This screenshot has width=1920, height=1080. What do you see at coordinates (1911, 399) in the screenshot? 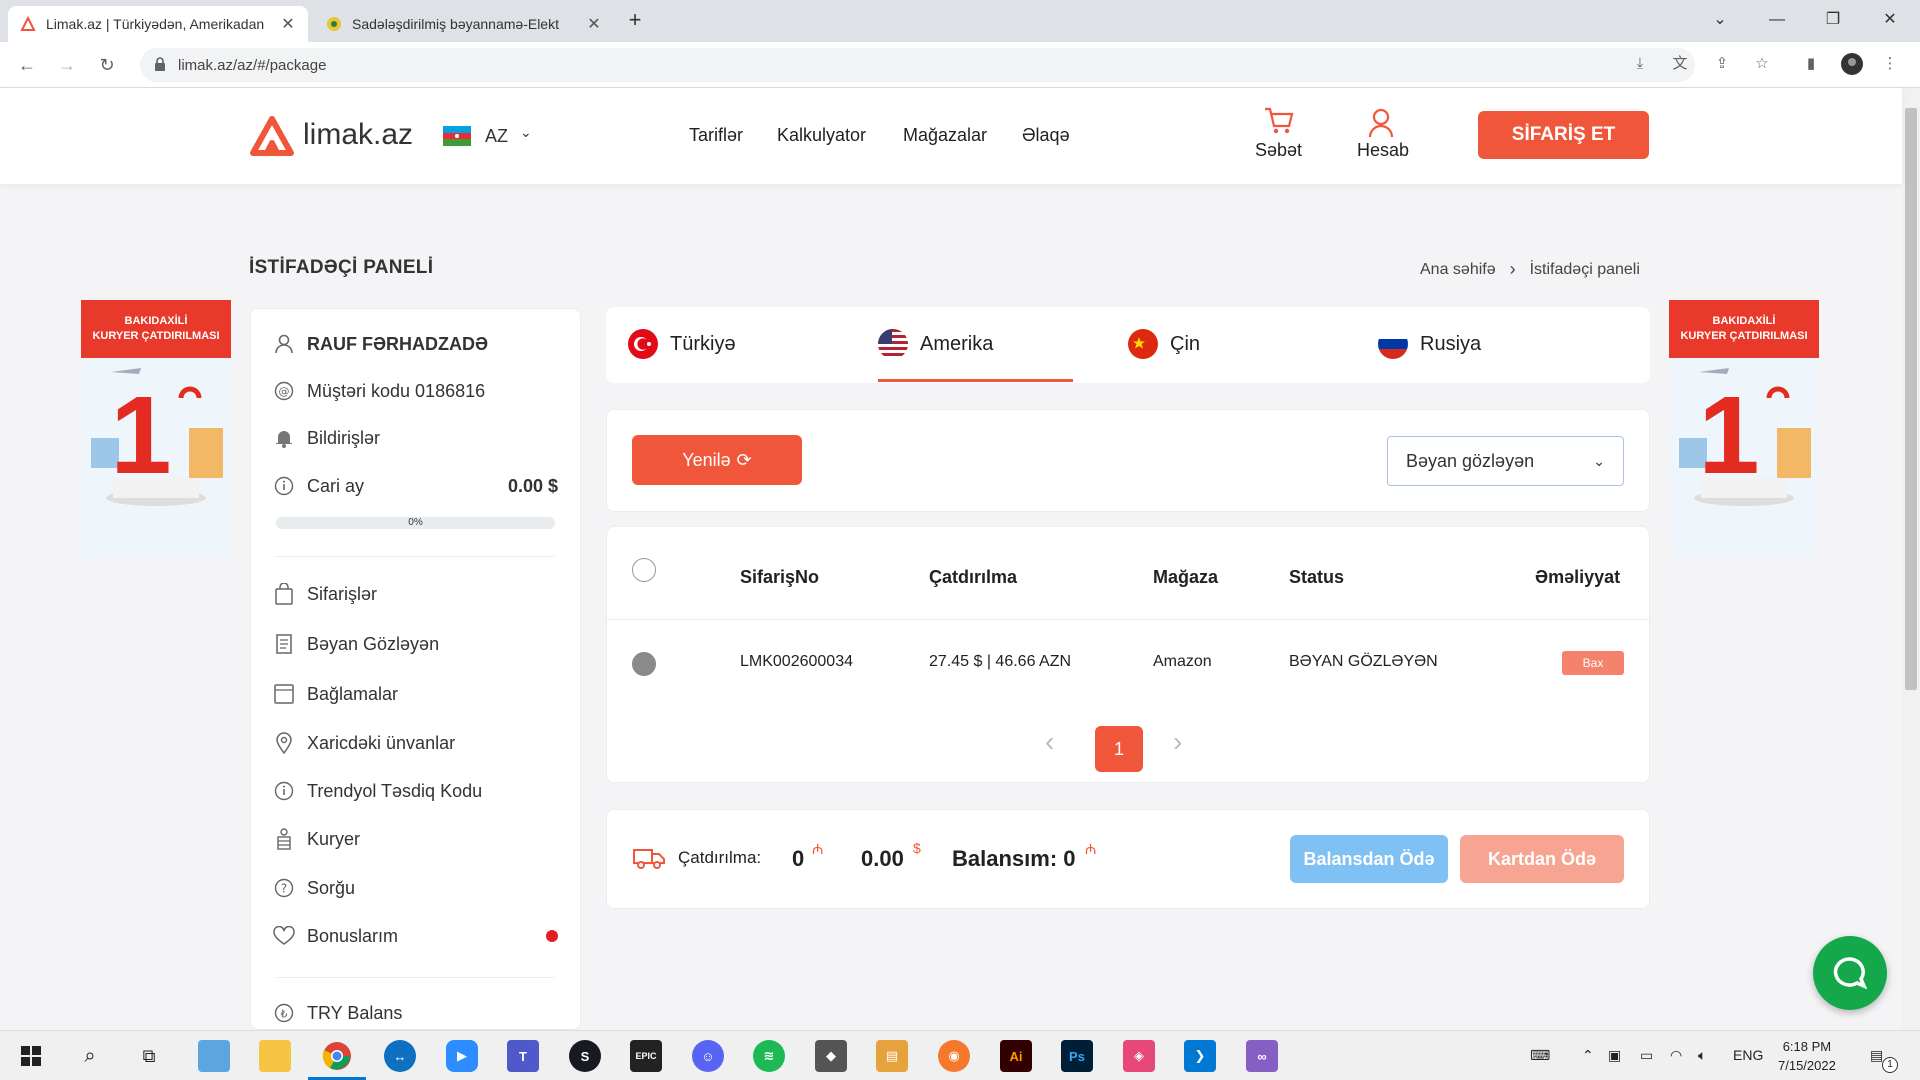
I see `scrollbar-thumb` at bounding box center [1911, 399].